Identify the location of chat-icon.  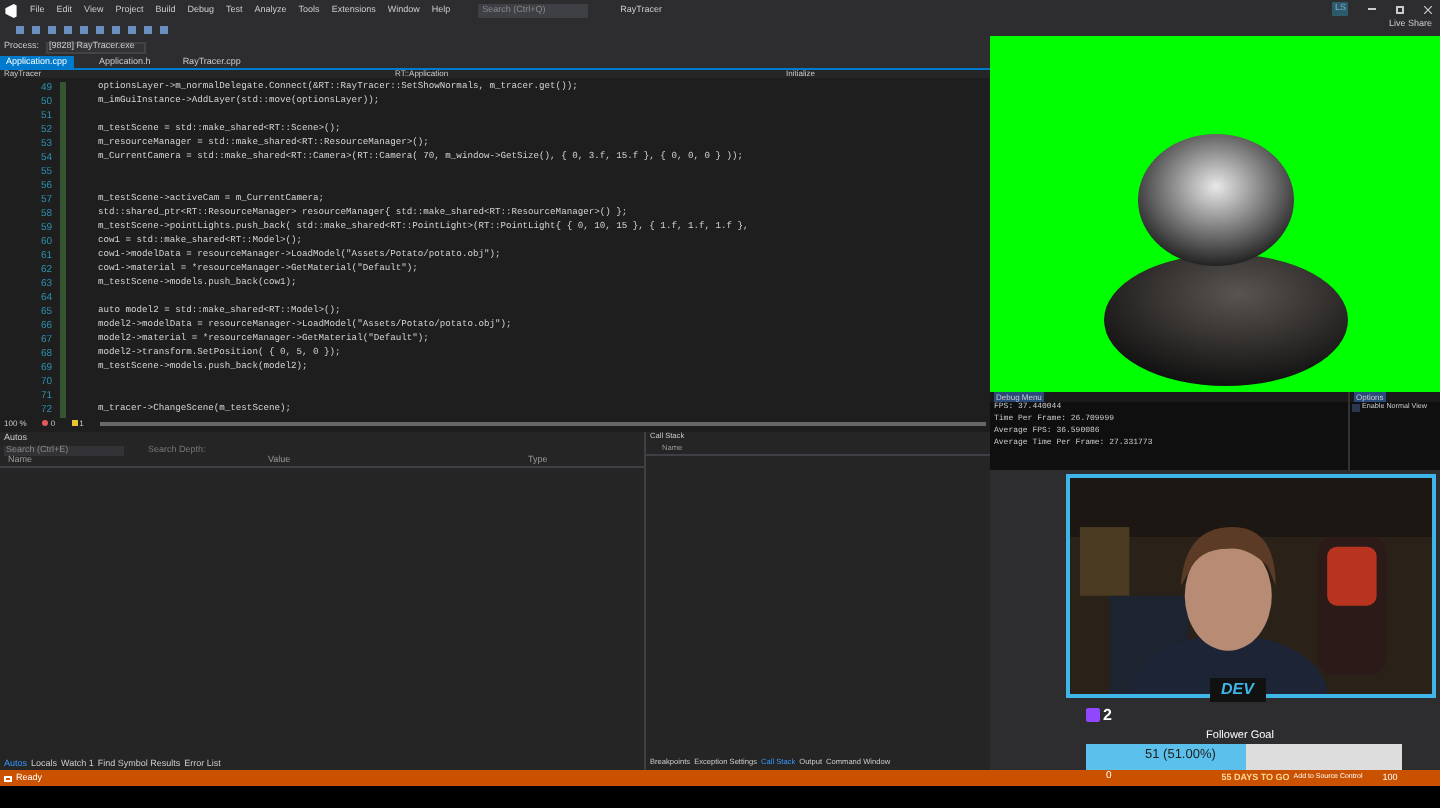
(1092, 715).